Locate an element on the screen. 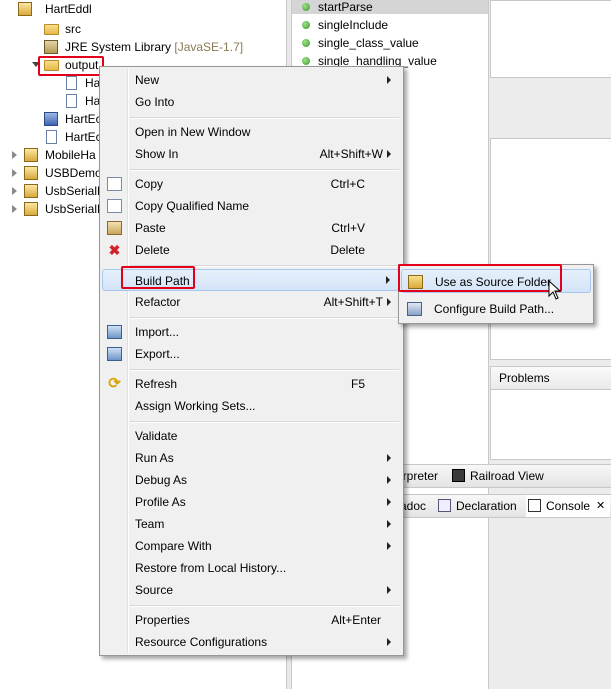  menu-item-properties: Properties Alt+Enter is located at coordinates (251, 620).